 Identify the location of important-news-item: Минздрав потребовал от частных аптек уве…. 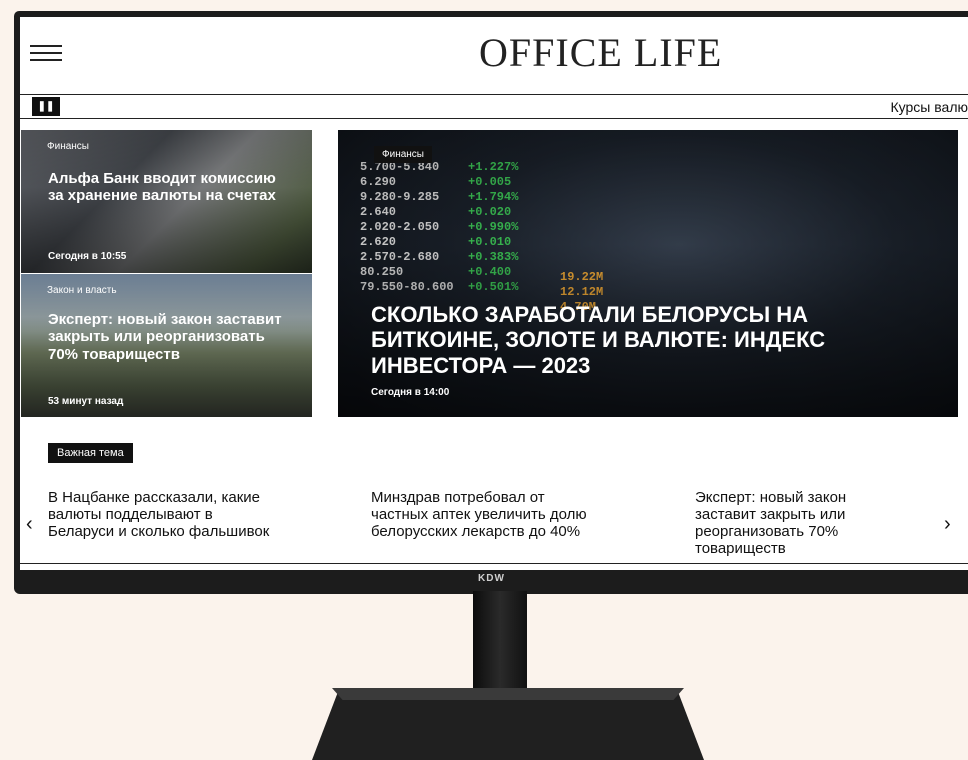
(485, 514).